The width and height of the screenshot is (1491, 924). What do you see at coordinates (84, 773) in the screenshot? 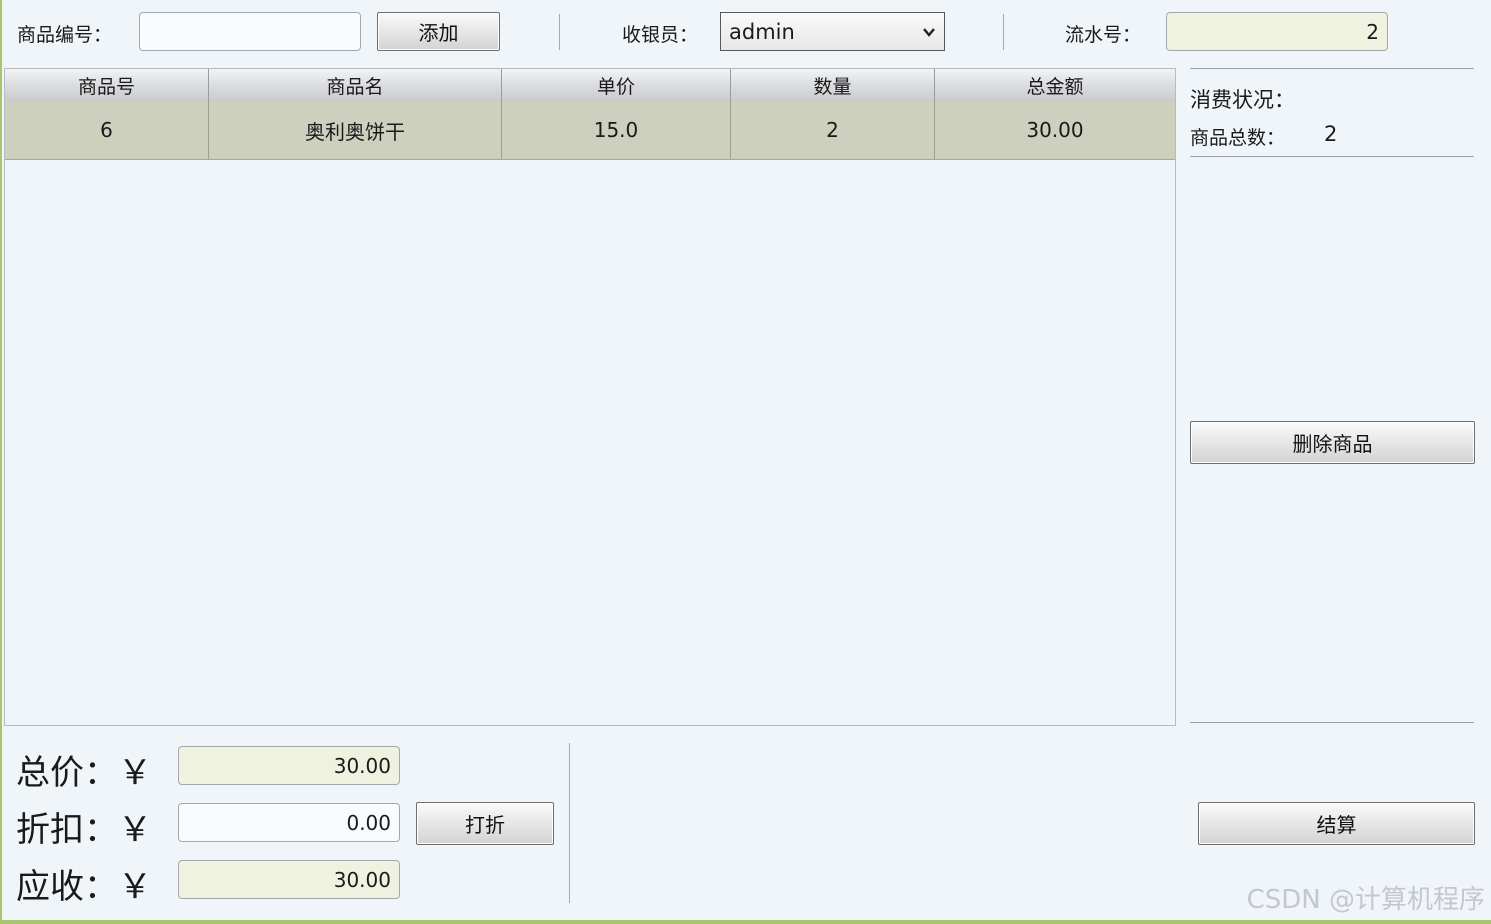
I see `total-price-label: 总价：￥` at bounding box center [84, 773].